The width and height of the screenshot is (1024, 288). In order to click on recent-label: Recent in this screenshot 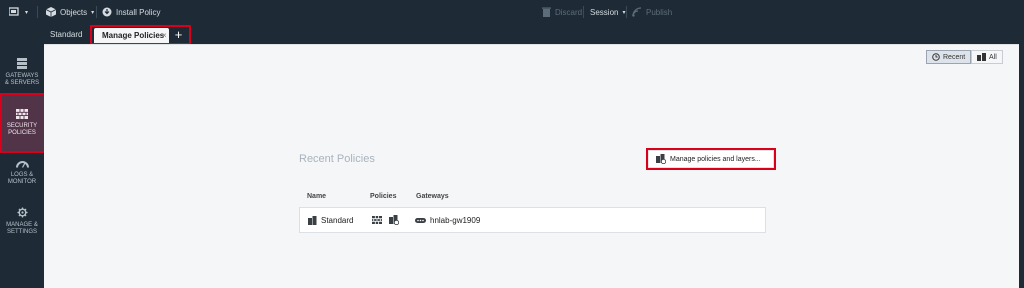, I will do `click(954, 57)`.